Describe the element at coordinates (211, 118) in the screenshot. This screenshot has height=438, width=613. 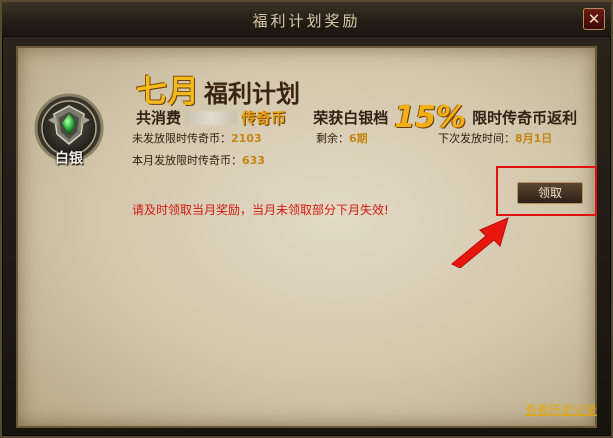
I see `redacted-amount` at that location.